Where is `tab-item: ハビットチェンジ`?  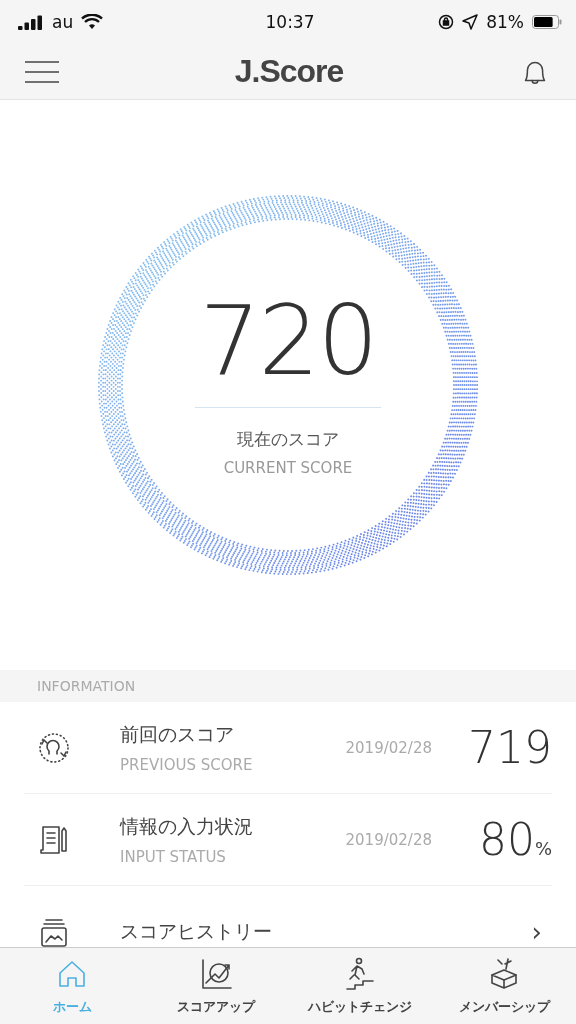
tab-item: ハビットチェンジ is located at coordinates (360, 986).